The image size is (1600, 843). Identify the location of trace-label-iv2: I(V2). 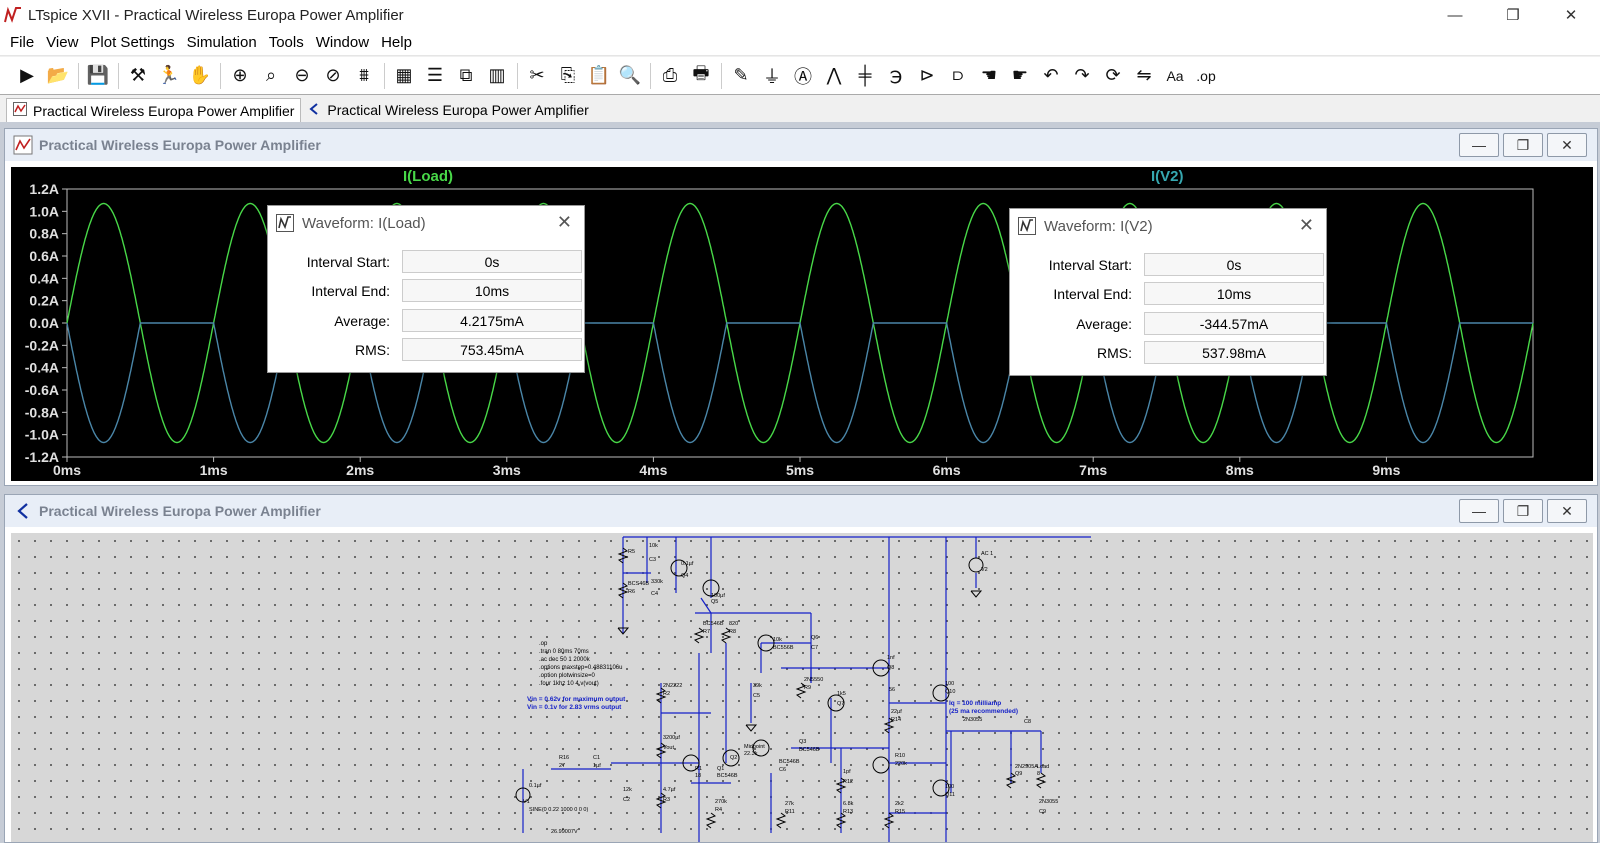
(1167, 176).